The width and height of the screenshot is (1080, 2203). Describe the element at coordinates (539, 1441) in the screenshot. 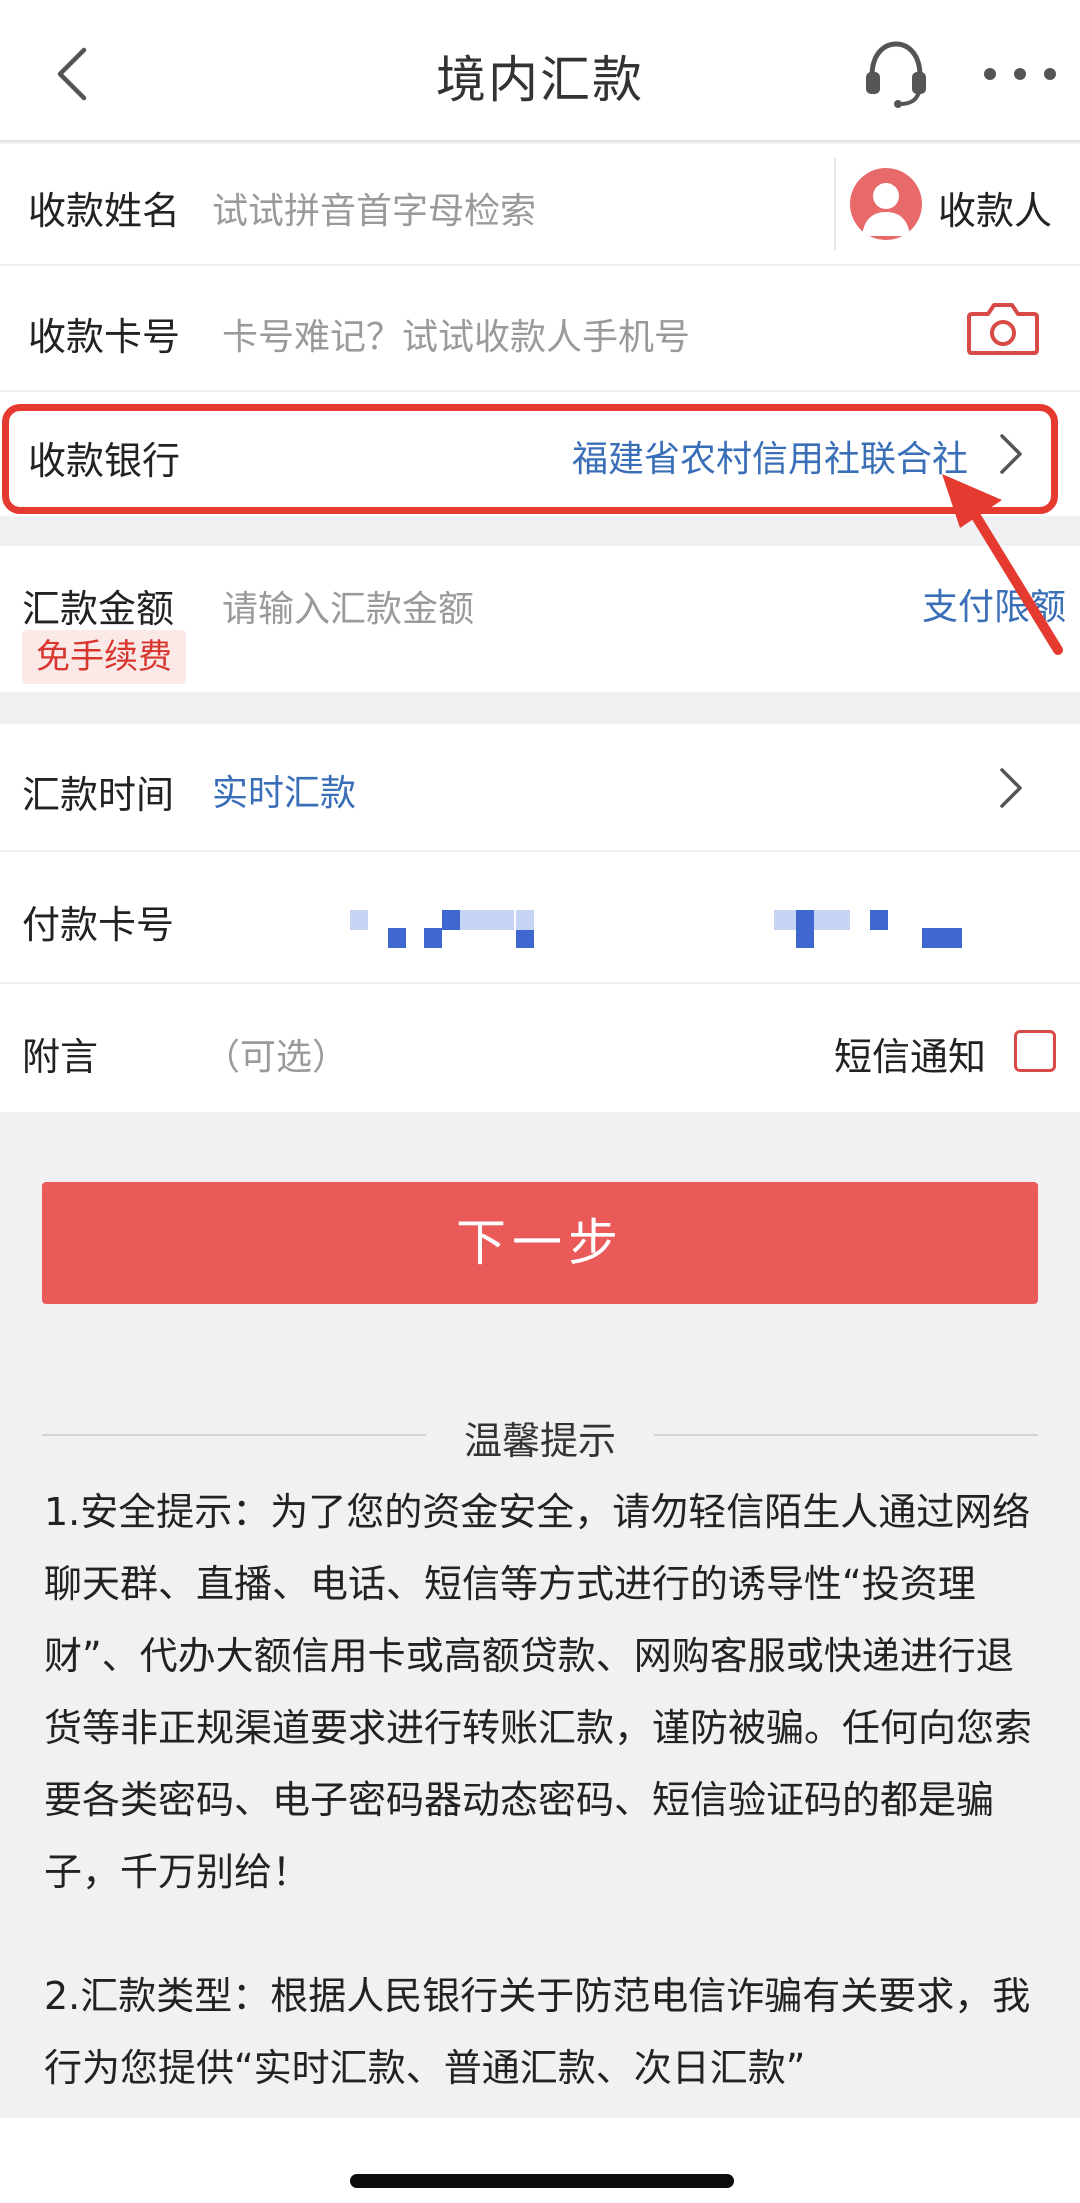

I see `tips-title: 温馨提示` at that location.